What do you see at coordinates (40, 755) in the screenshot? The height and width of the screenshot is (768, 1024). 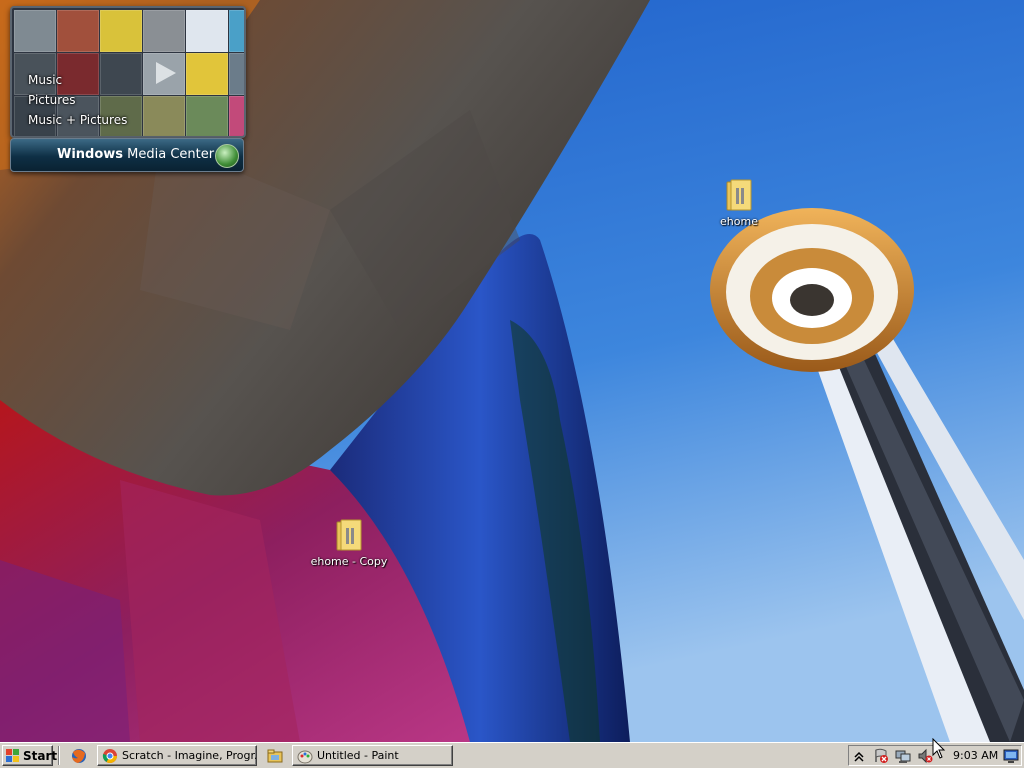 I see `start-label: Start` at bounding box center [40, 755].